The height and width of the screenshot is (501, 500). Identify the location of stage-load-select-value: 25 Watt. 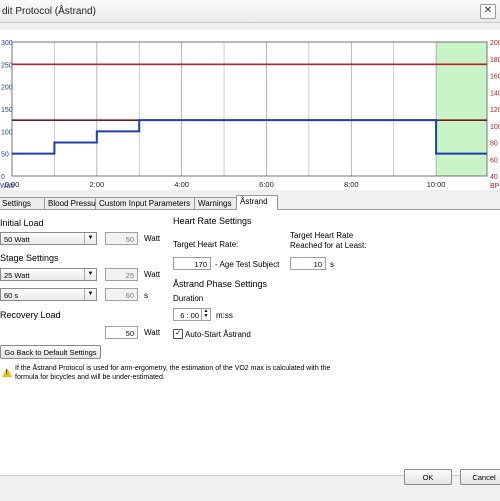
(17, 275).